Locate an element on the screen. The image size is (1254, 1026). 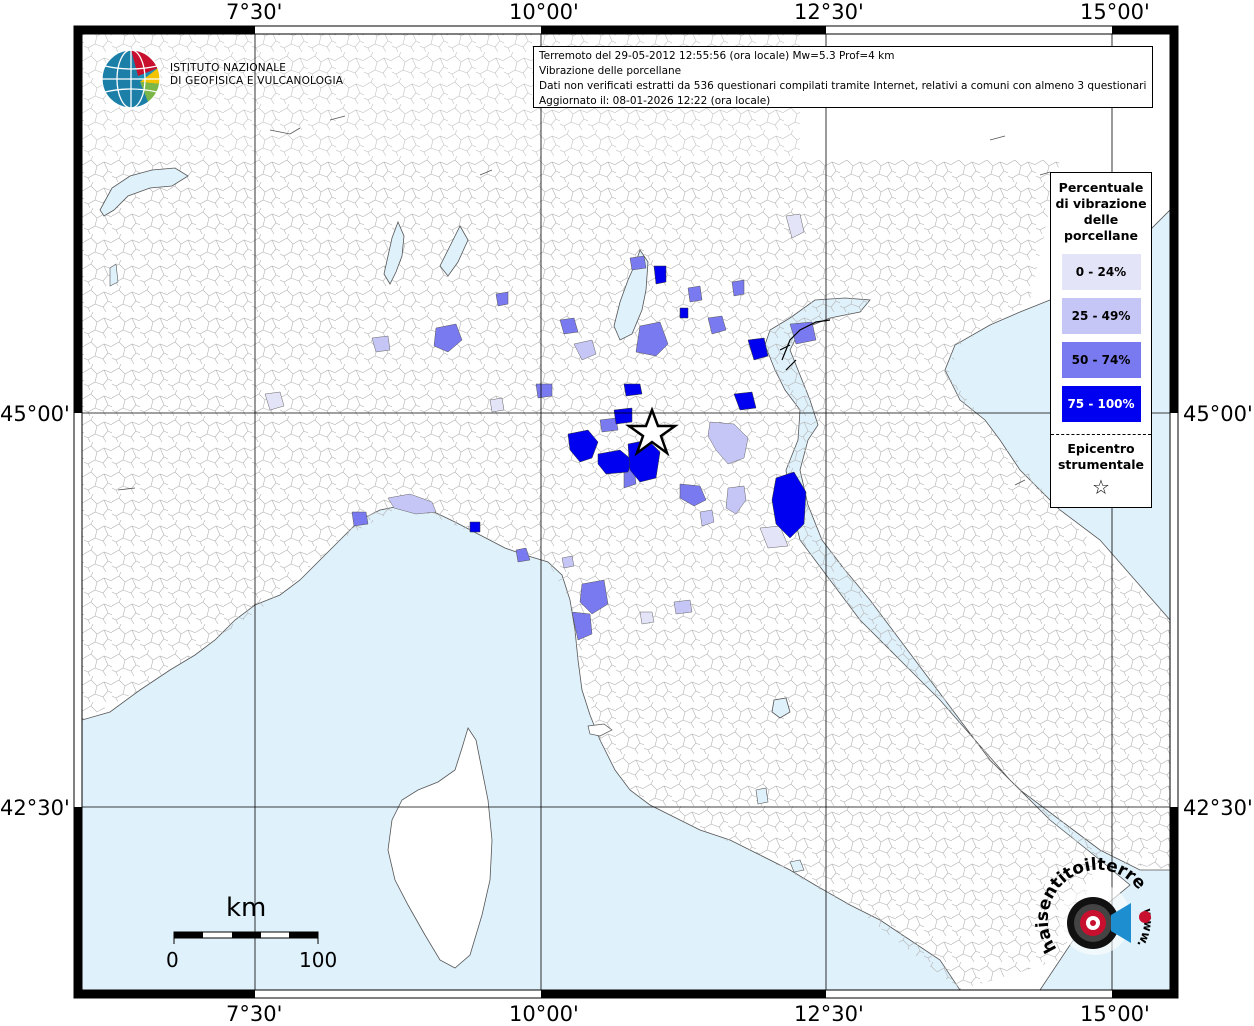
lon-label-bottom: 15°00' is located at coordinates (1115, 1014).